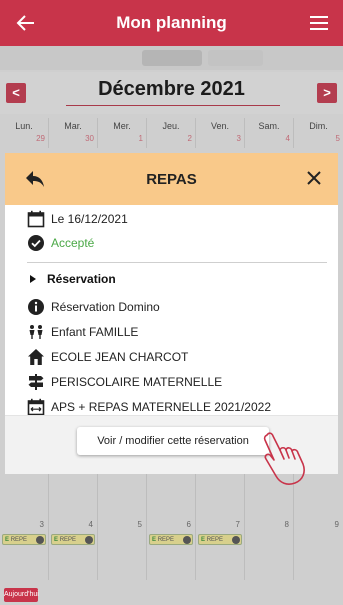 This screenshot has width=343, height=605. I want to click on close-icon, so click(314, 178).